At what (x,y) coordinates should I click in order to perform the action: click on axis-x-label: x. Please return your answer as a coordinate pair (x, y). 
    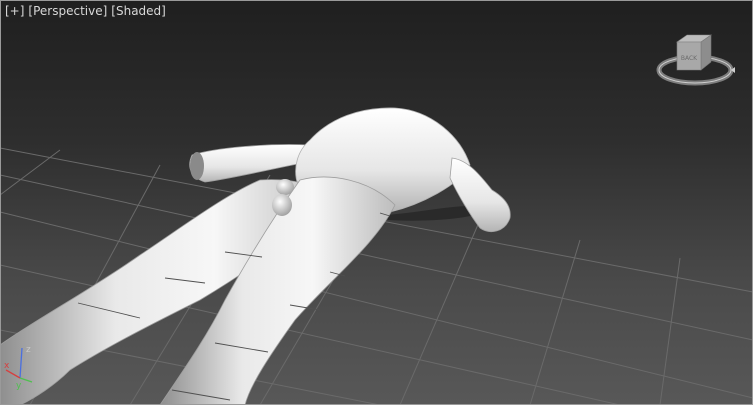
    Looking at the image, I should click on (7, 366).